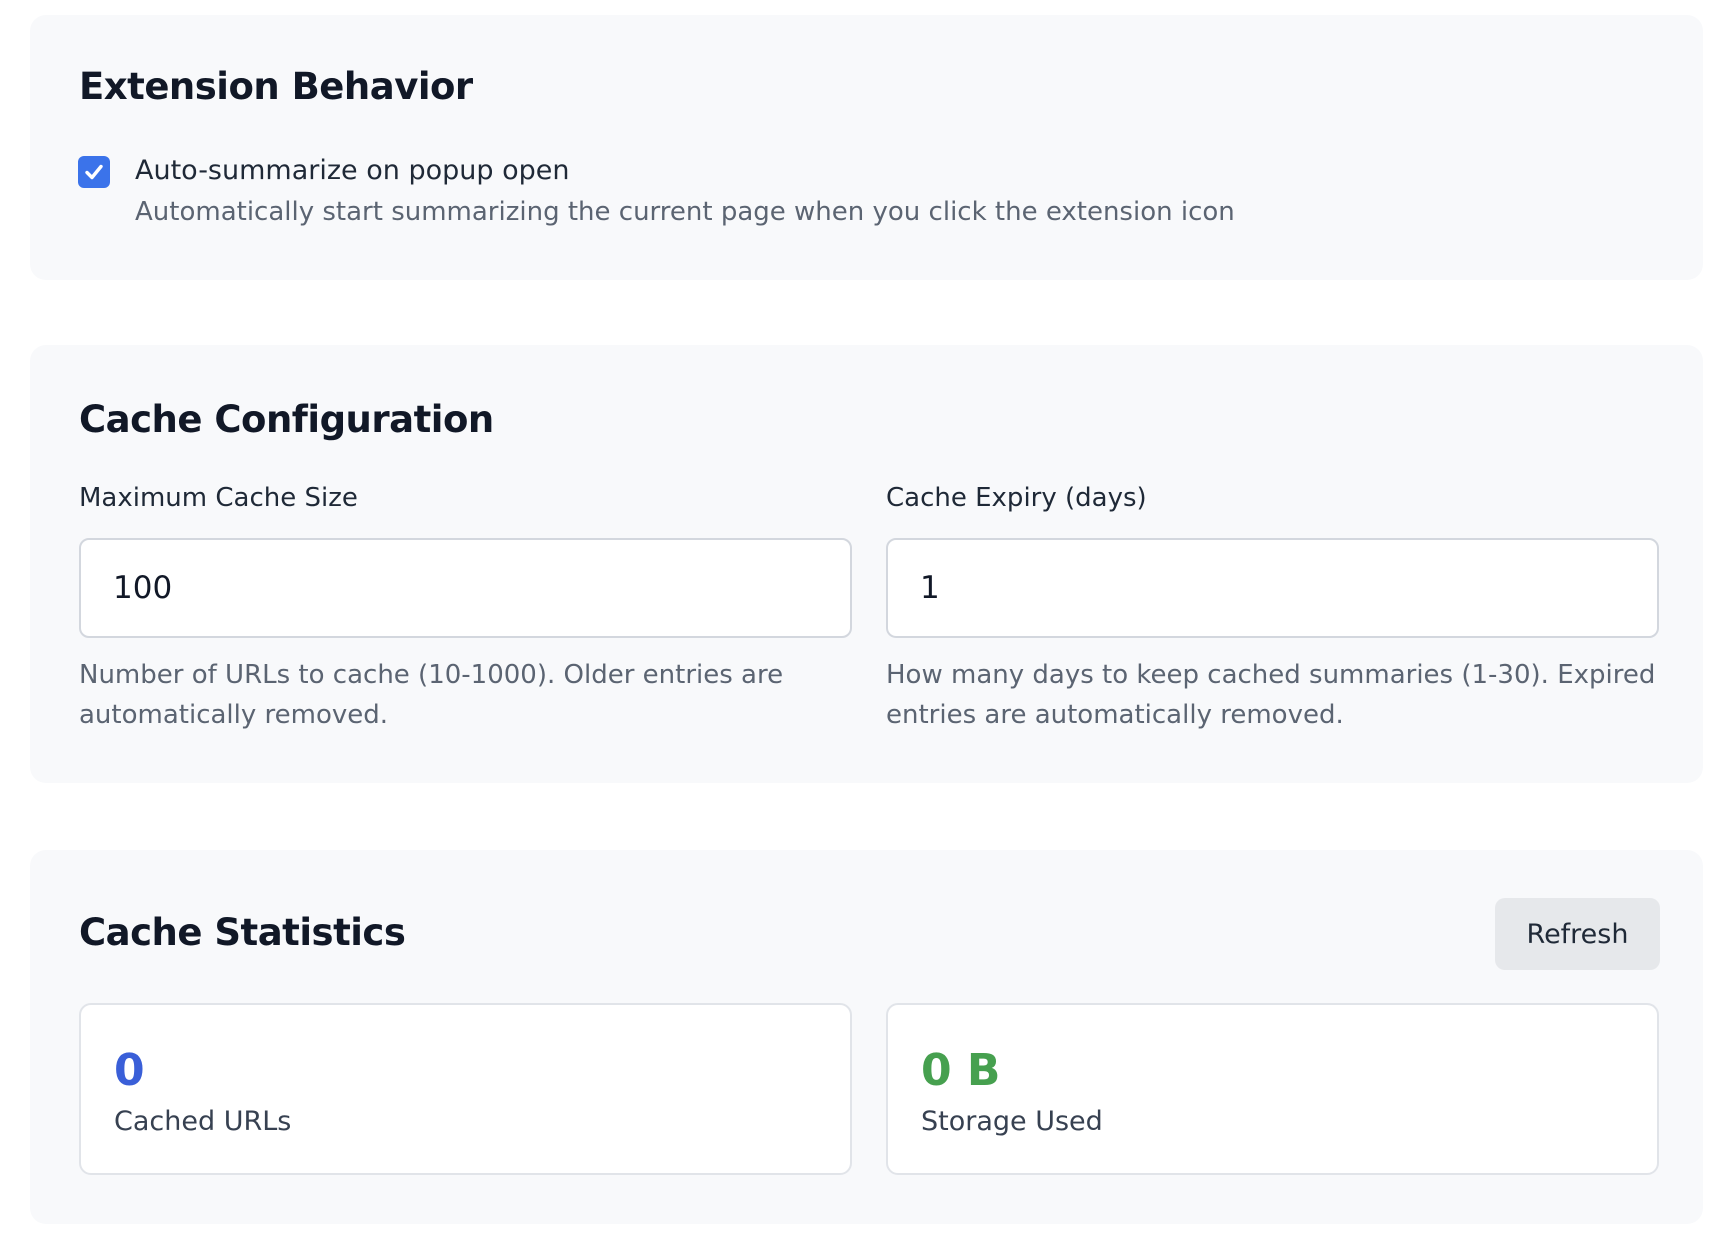 This screenshot has width=1728, height=1252. I want to click on checkmark-icon, so click(94, 172).